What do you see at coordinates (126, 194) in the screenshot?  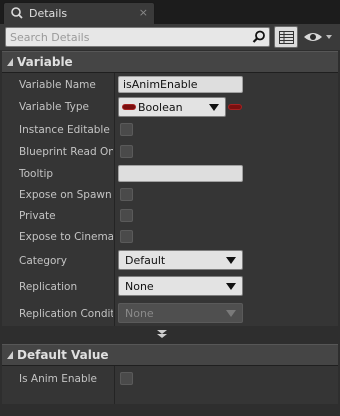 I see `expose-on-spawn-checkbox` at bounding box center [126, 194].